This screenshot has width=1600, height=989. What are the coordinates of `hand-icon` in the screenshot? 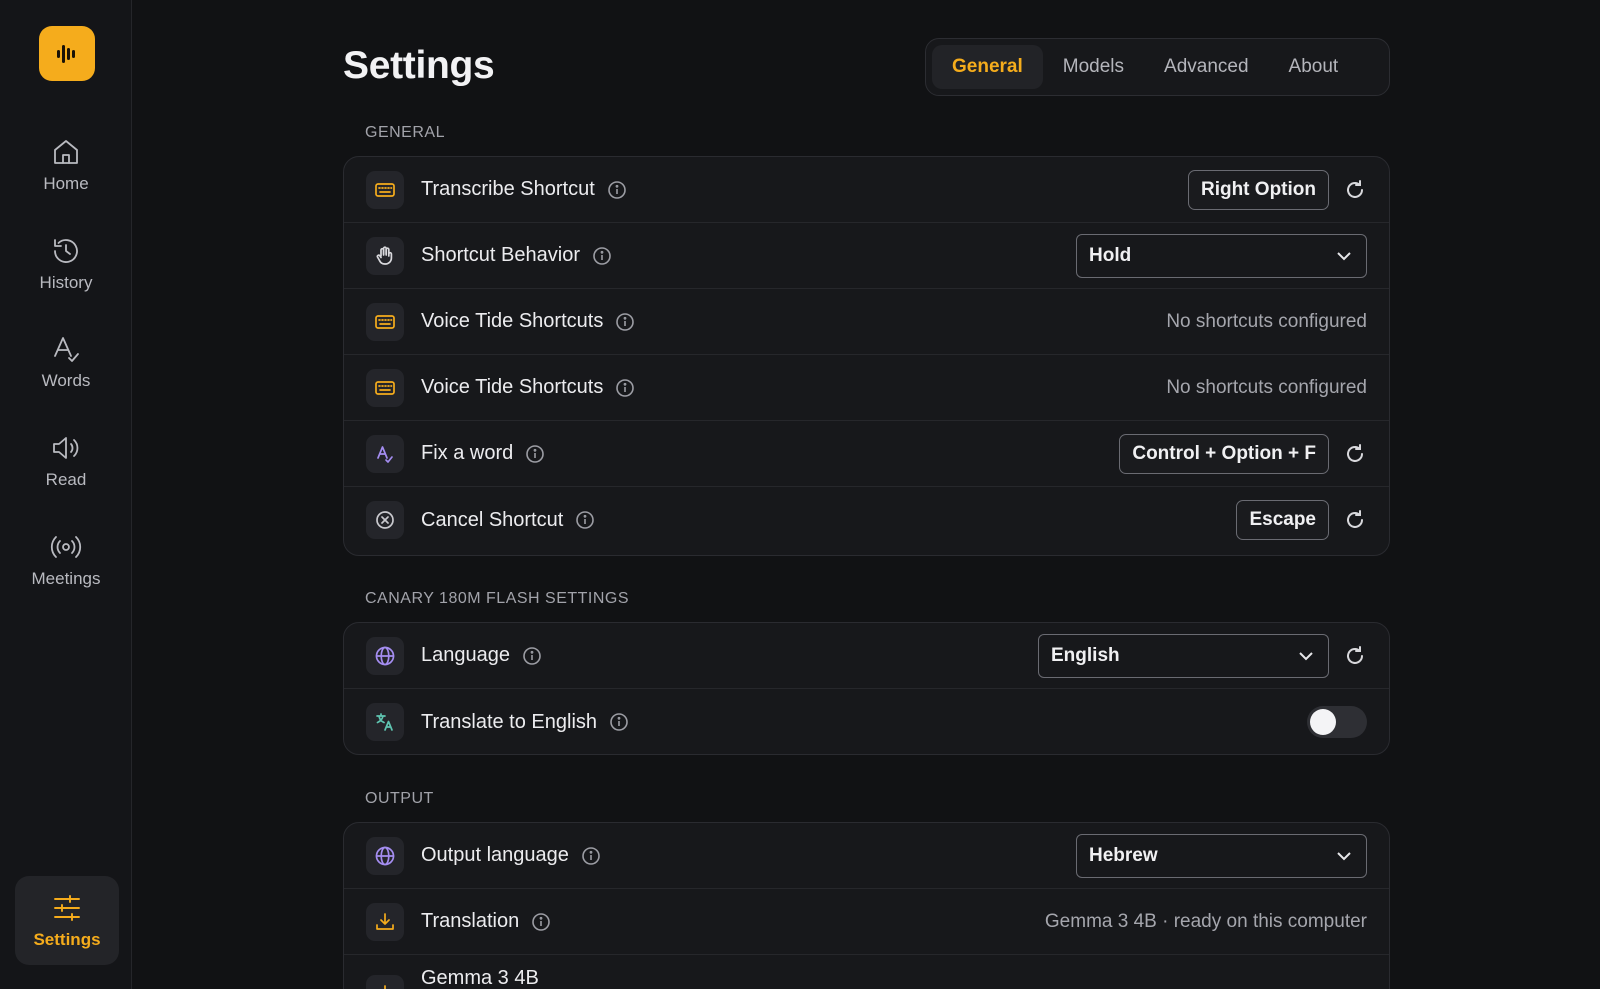 It's located at (385, 255).